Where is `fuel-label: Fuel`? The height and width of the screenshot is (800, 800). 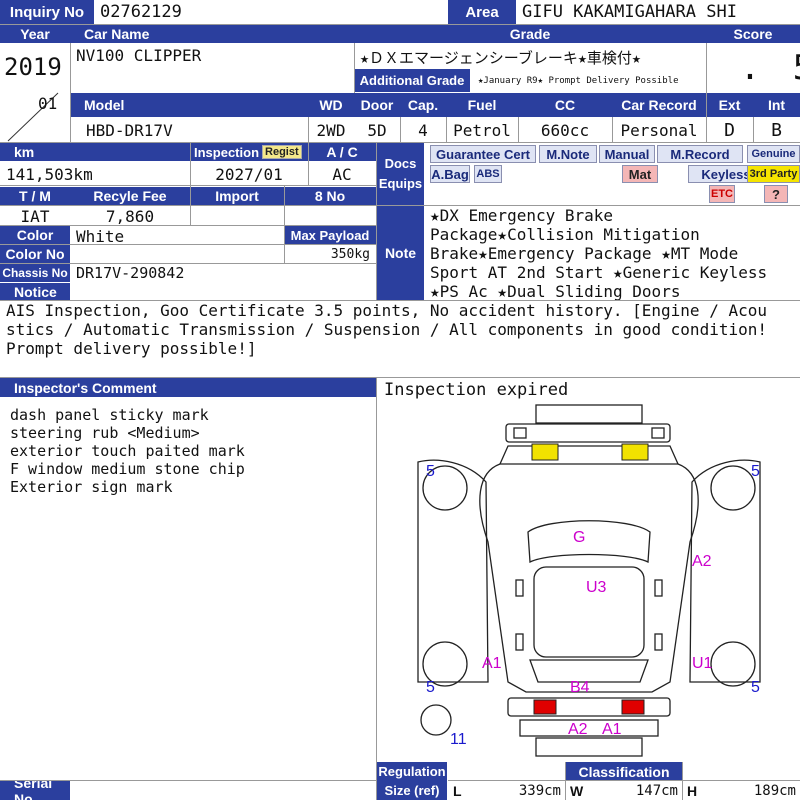
fuel-label: Fuel is located at coordinates (482, 105).